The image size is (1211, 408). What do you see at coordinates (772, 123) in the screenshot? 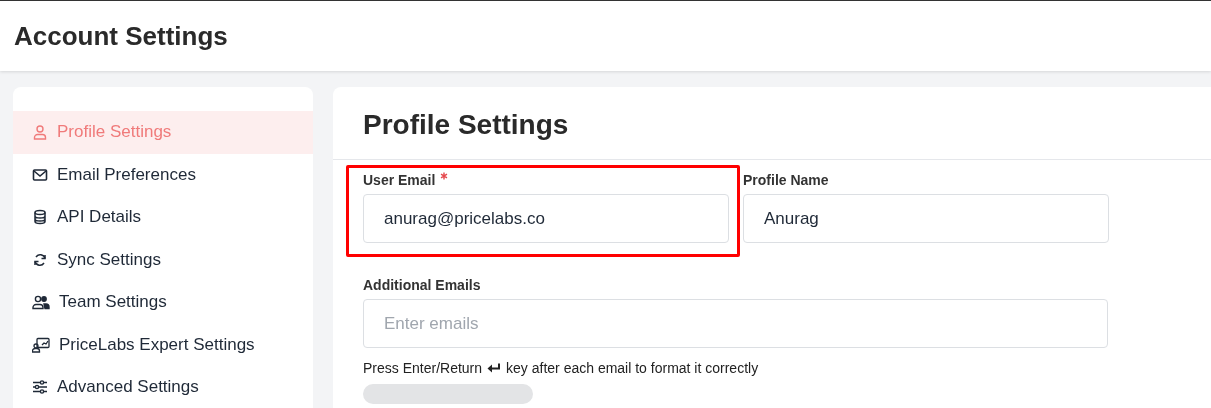
I see `section-title: Profile Settings` at bounding box center [772, 123].